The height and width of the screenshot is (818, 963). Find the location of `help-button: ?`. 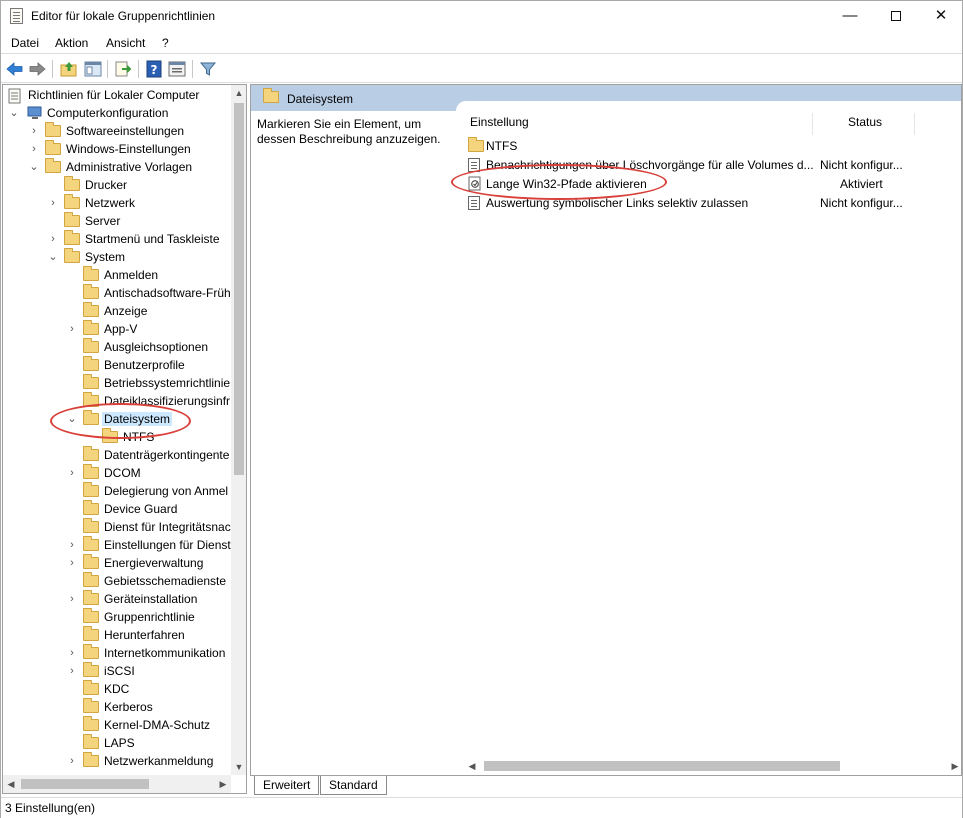

help-button: ? is located at coordinates (154, 69).